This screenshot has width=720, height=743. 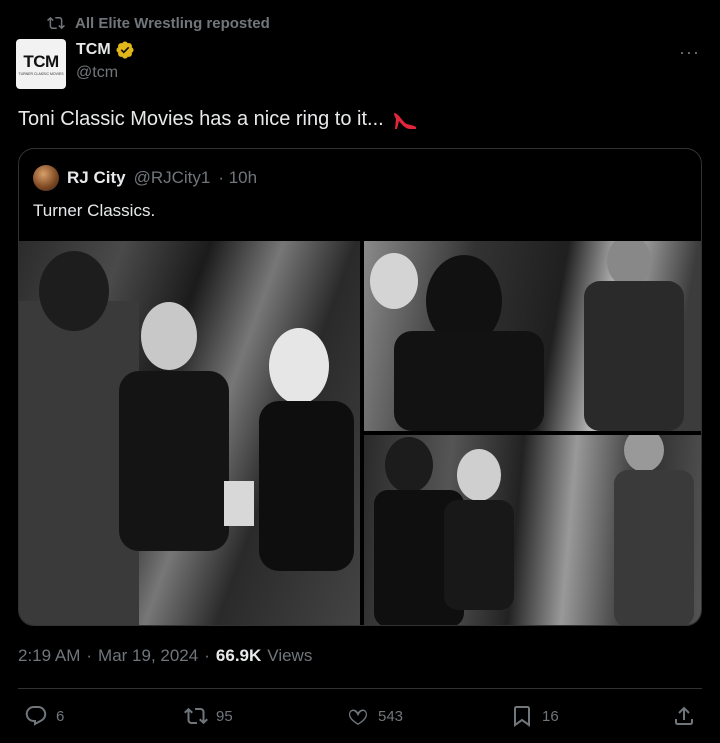 I want to click on photo-makeup-chairs, so click(x=532, y=530).